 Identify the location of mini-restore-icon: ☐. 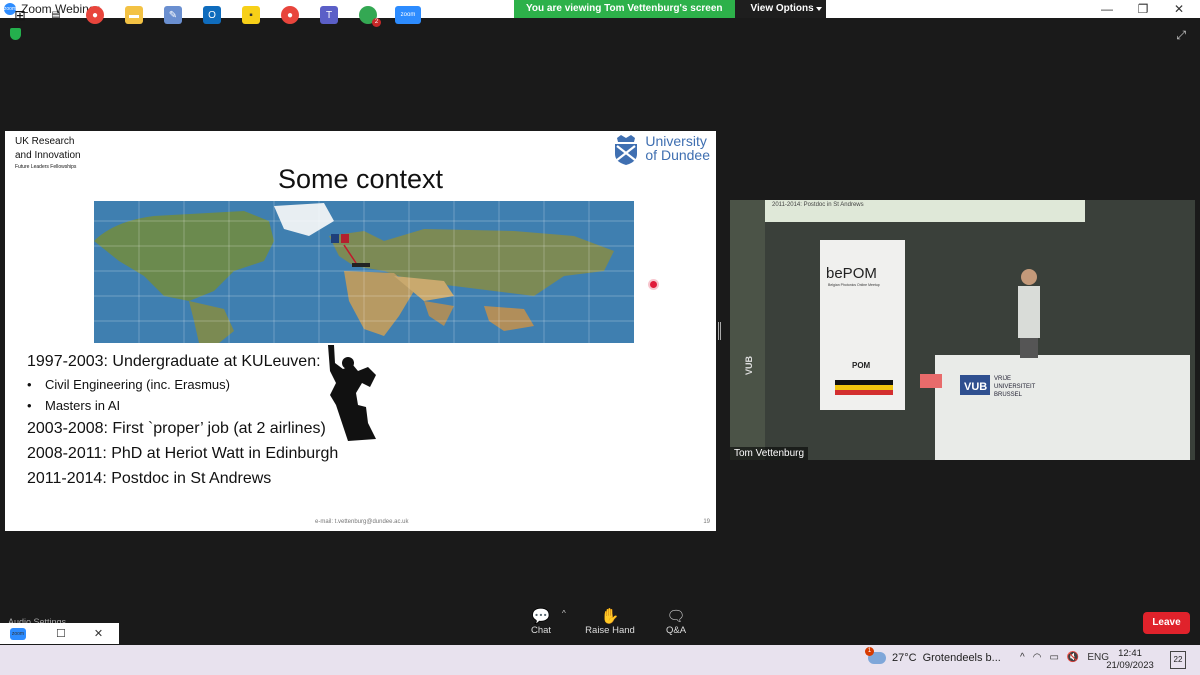
(61, 633).